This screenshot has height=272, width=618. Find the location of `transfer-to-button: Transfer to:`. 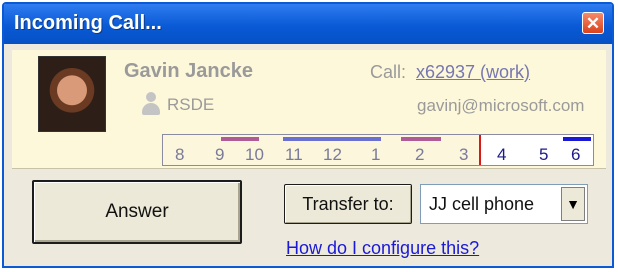

transfer-to-button: Transfer to: is located at coordinates (348, 204).